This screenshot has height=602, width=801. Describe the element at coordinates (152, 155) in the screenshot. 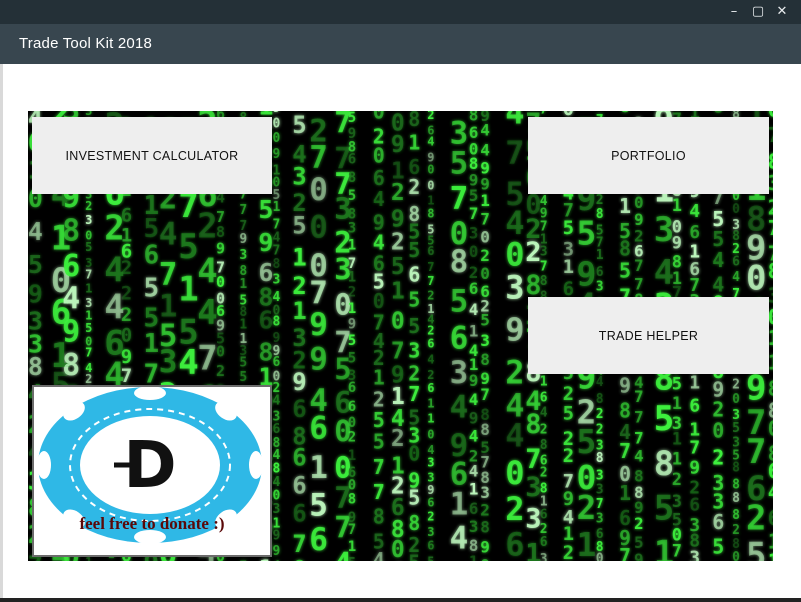

I see `investment-calculator-button: INVESTMENT CALCULATOR` at that location.